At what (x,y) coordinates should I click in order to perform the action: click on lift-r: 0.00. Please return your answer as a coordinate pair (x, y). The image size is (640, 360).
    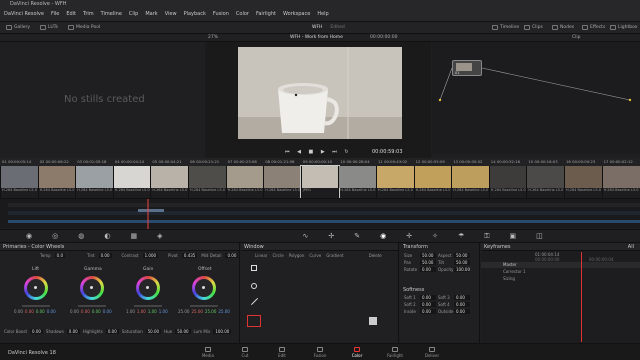
    Looking at the image, I should click on (29, 311).